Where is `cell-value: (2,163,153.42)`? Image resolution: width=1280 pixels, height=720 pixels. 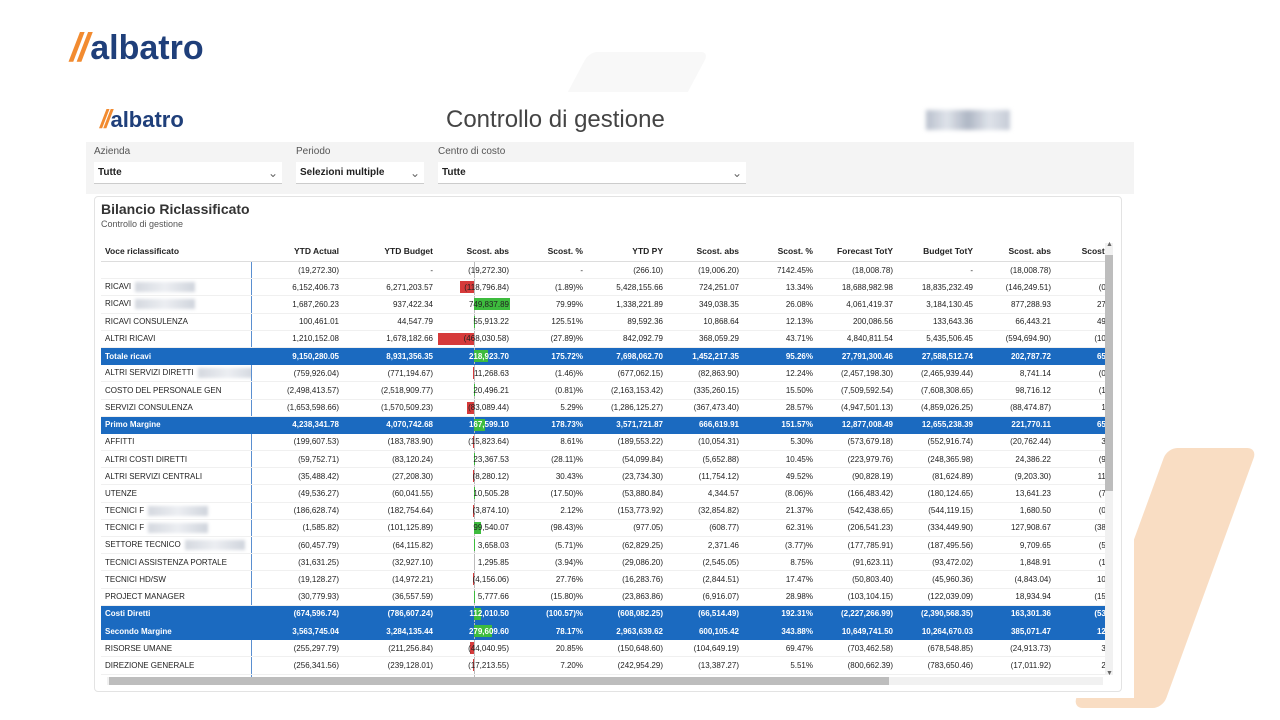
cell-value: (2,163,153.42) is located at coordinates (627, 390).